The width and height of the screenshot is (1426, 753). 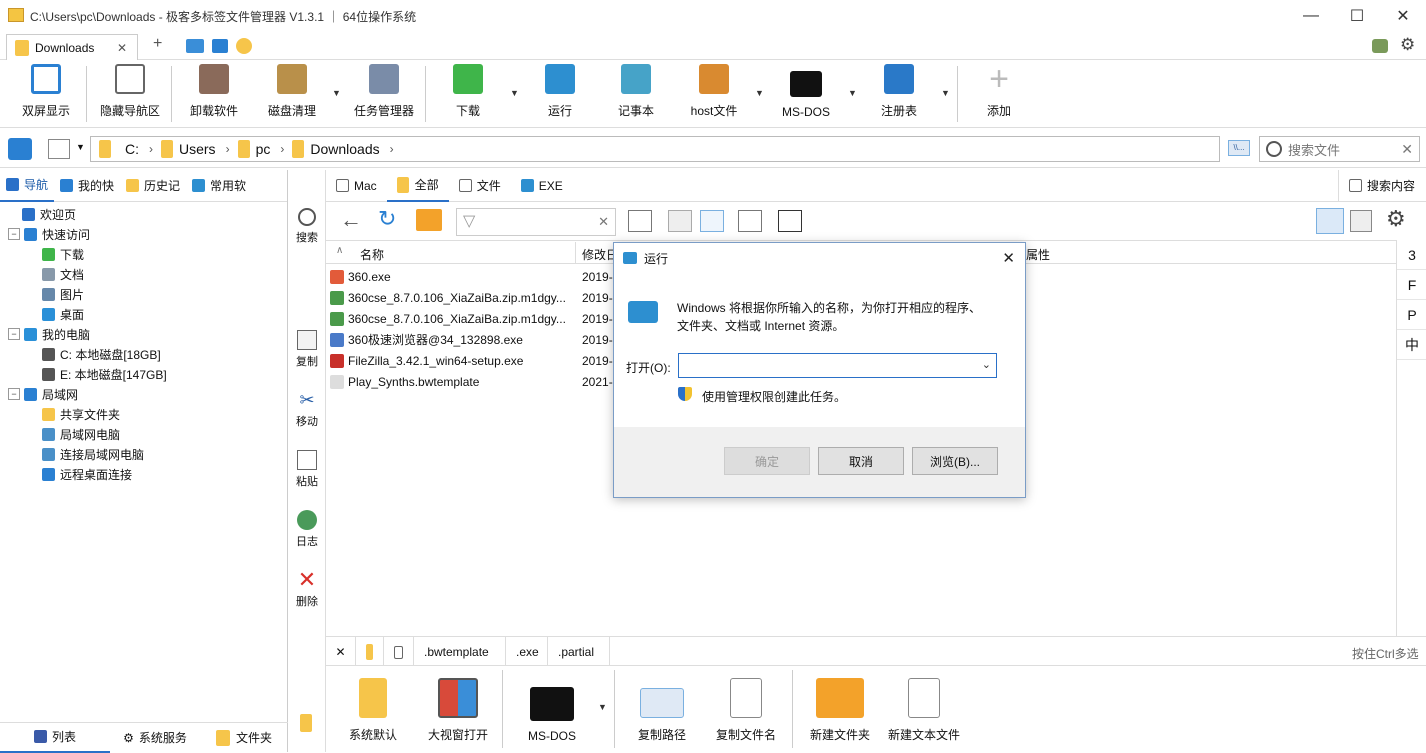 I want to click on new-file-icon, so click(x=59, y=149).